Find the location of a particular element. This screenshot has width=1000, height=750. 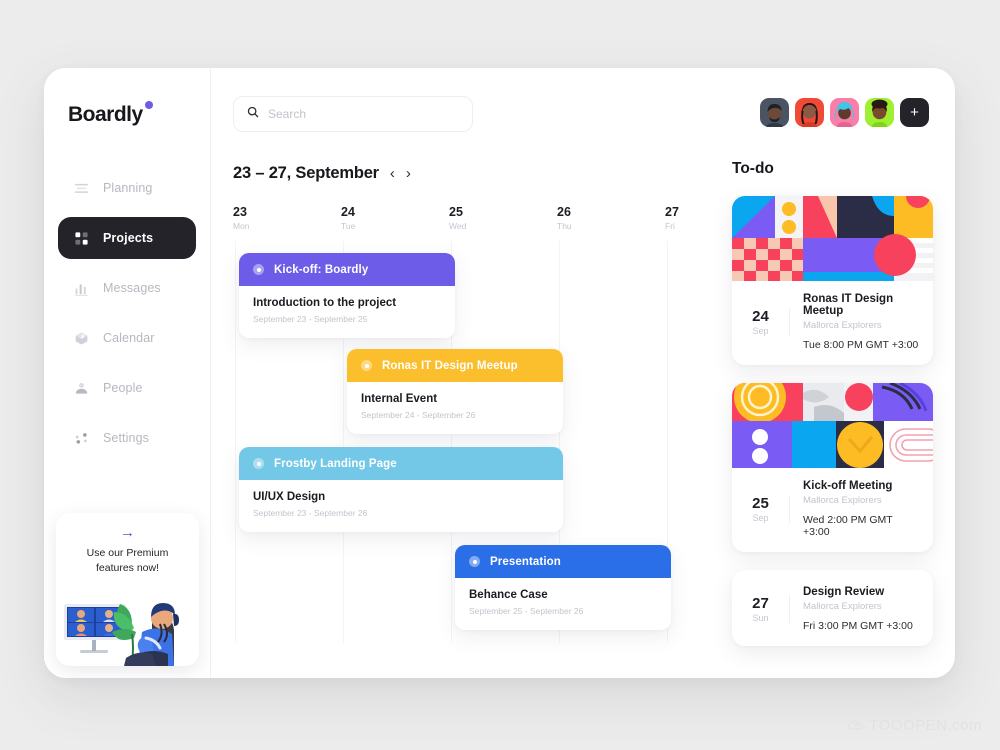

event-title: Presentation is located at coordinates (525, 561).